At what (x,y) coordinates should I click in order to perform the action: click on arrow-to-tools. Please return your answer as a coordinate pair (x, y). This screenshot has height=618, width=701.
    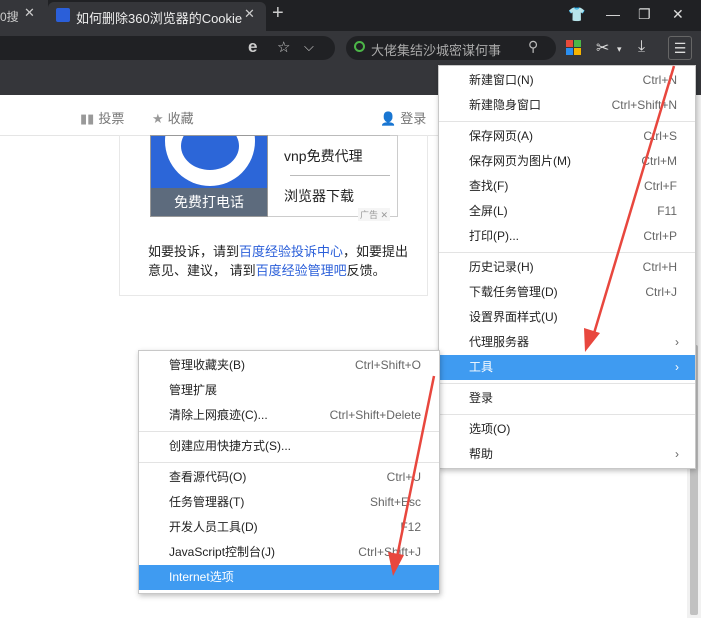
    Looking at the image, I should click on (630, 208).